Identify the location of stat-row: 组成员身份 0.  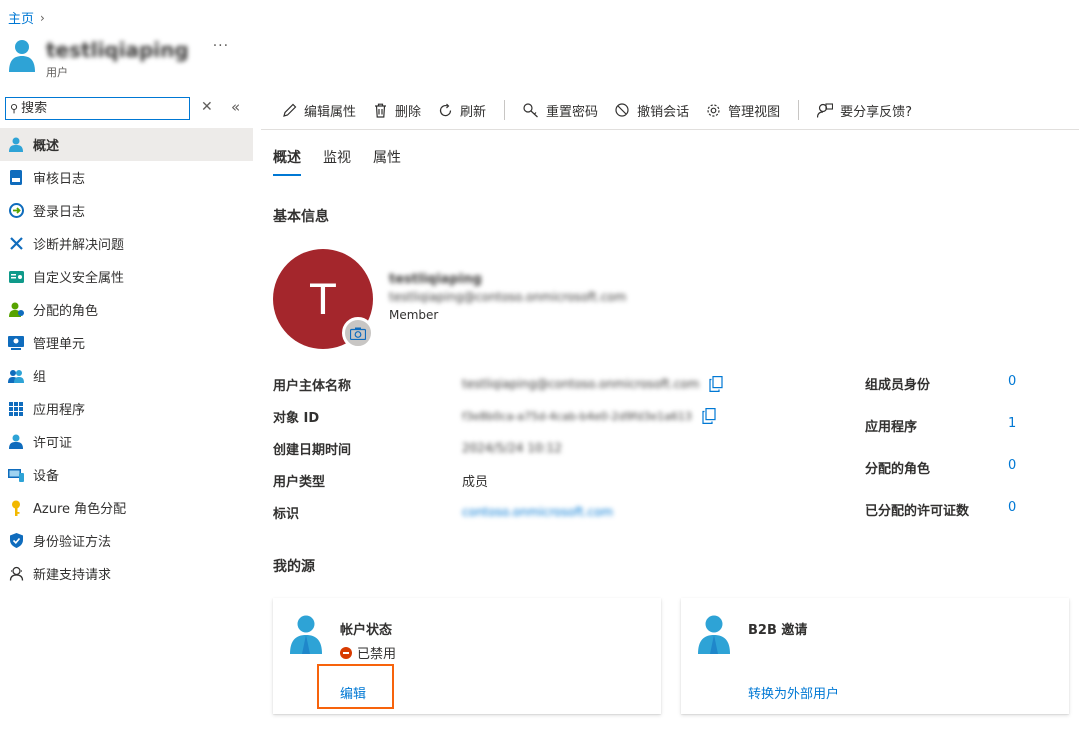
(965, 384).